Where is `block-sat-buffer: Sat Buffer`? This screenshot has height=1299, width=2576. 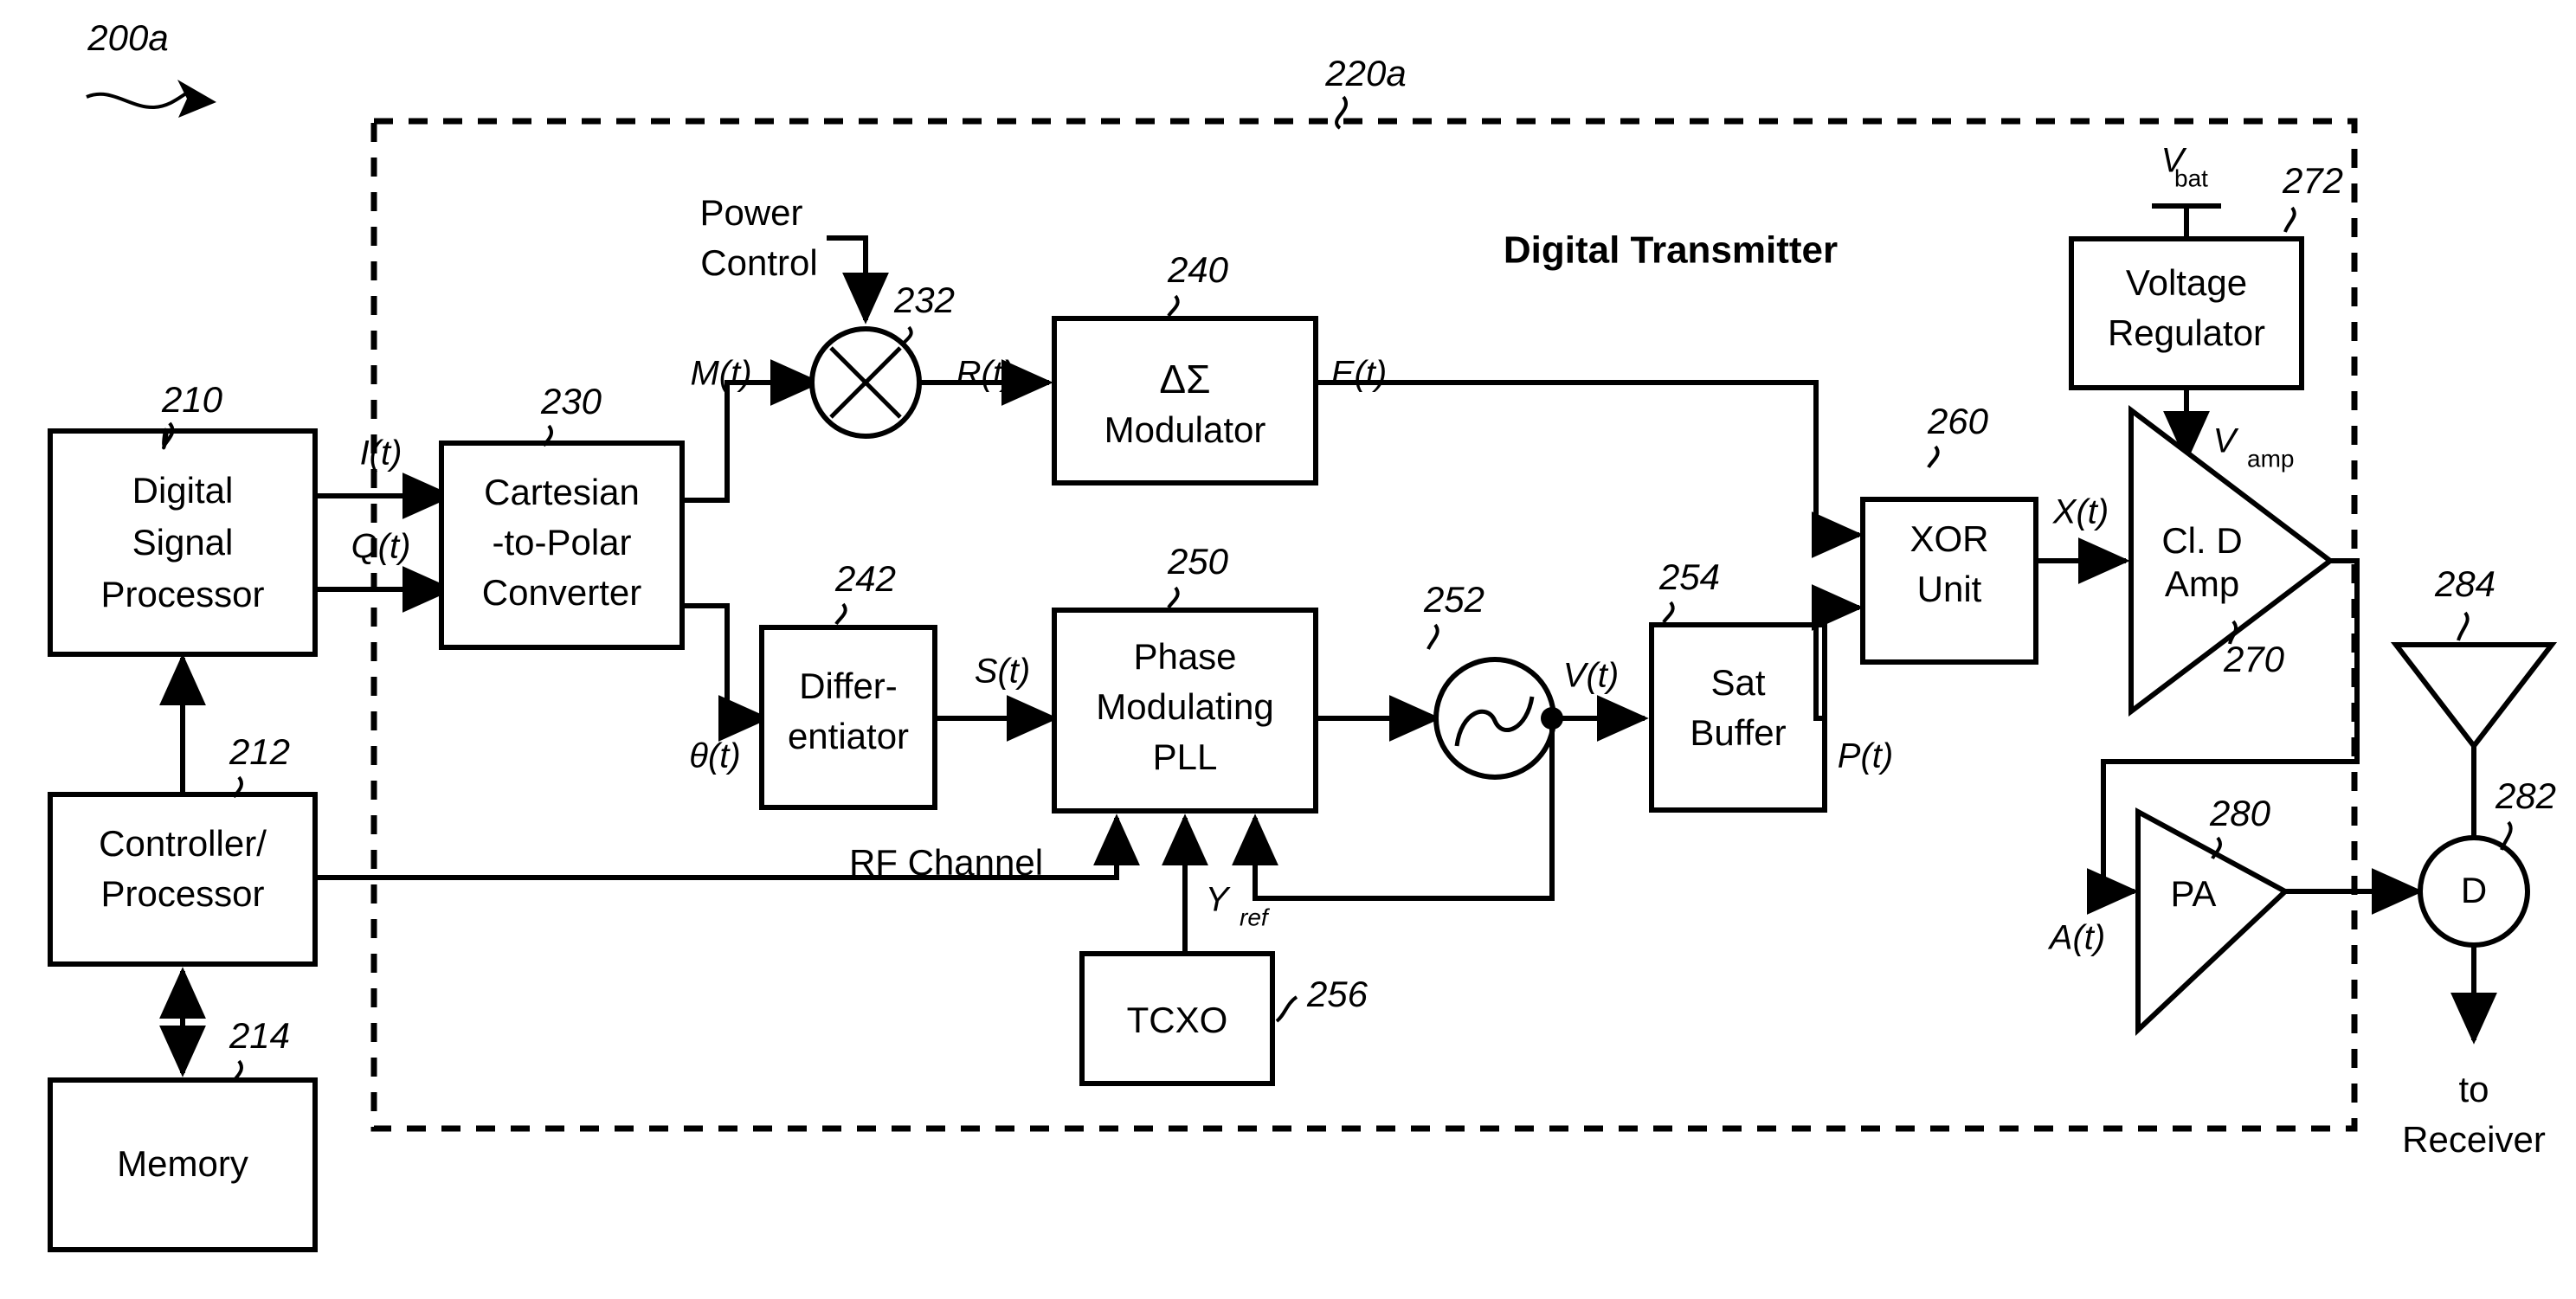
block-sat-buffer: Sat Buffer is located at coordinates (1738, 718).